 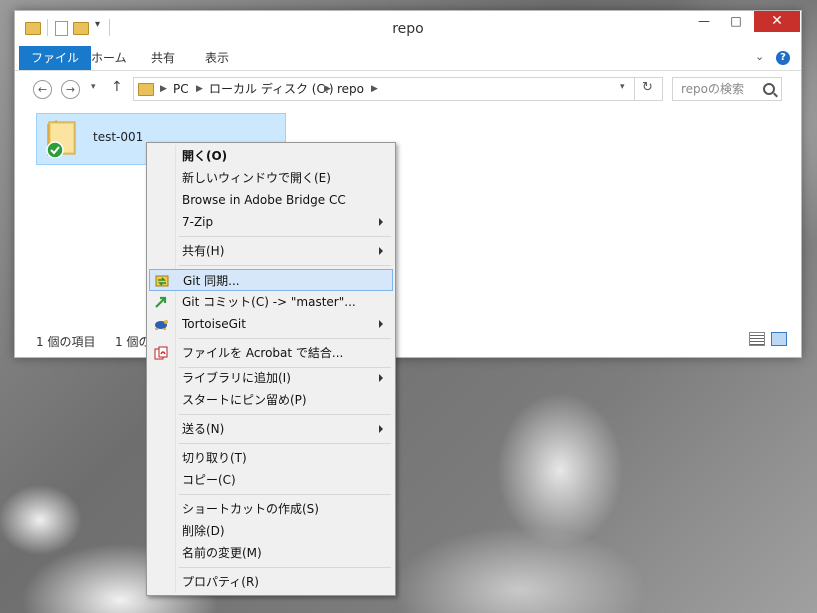 What do you see at coordinates (70, 89) in the screenshot?
I see `forward-icon: →` at bounding box center [70, 89].